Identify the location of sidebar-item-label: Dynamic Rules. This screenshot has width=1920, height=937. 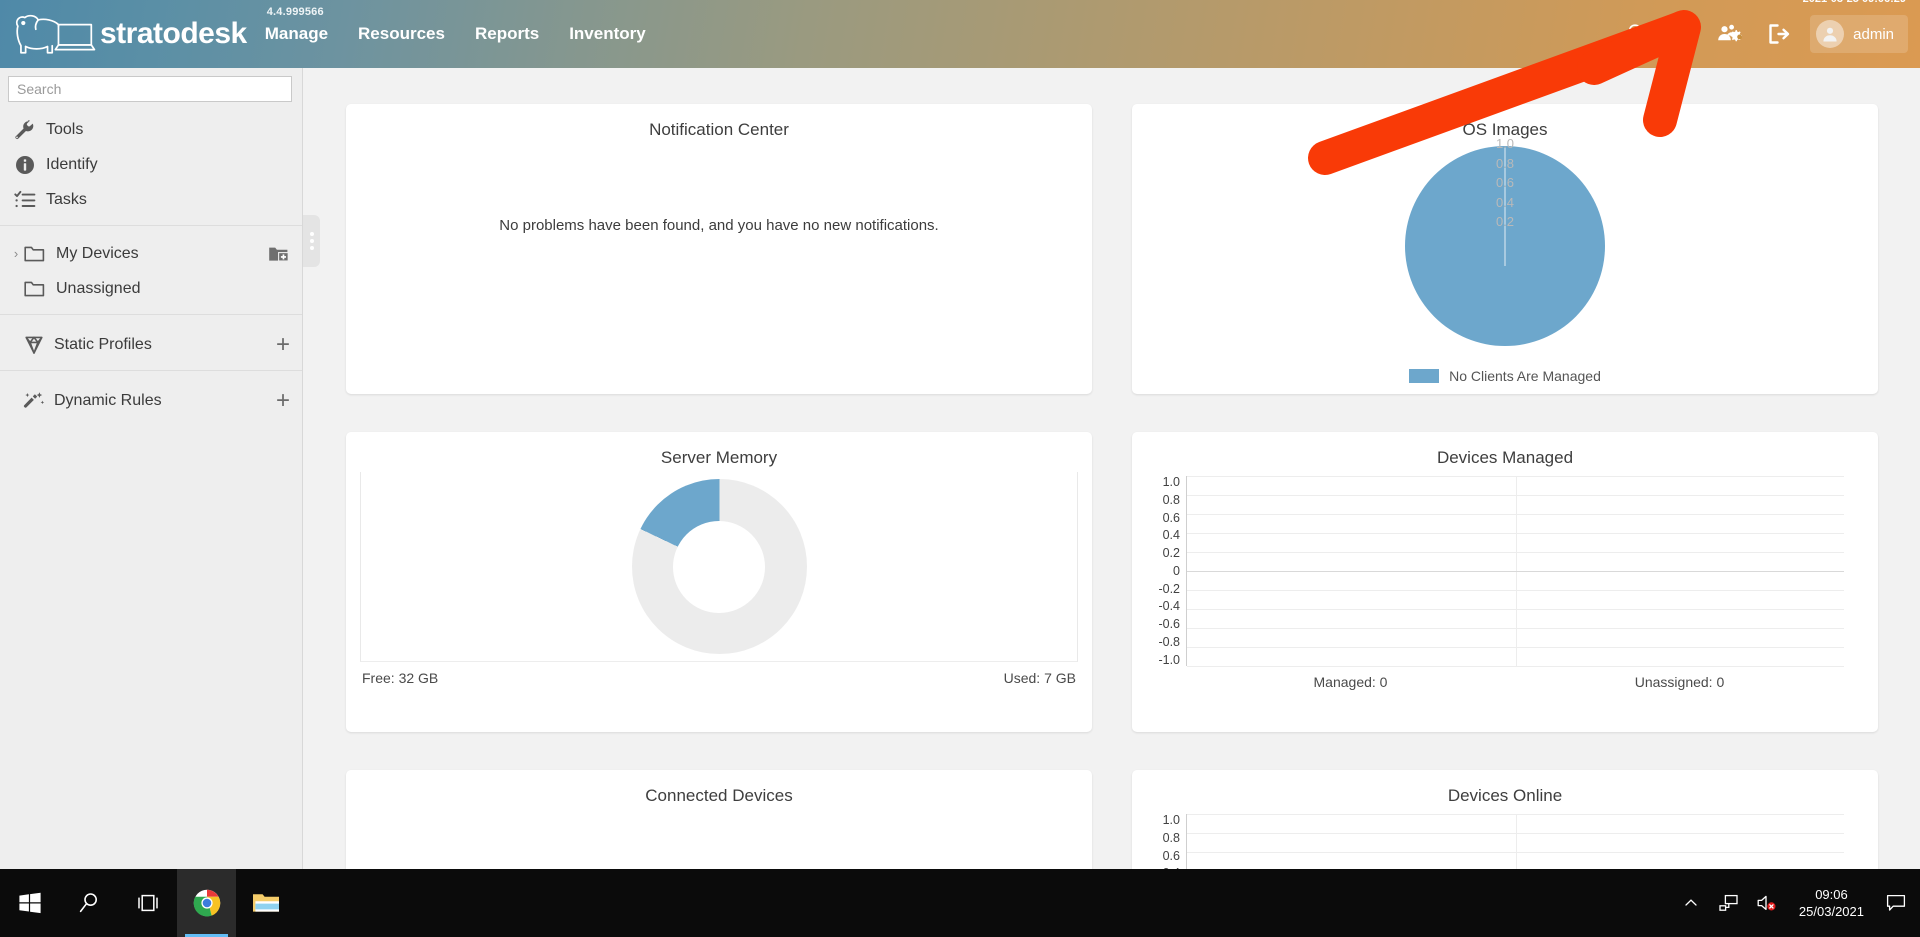
(108, 400).